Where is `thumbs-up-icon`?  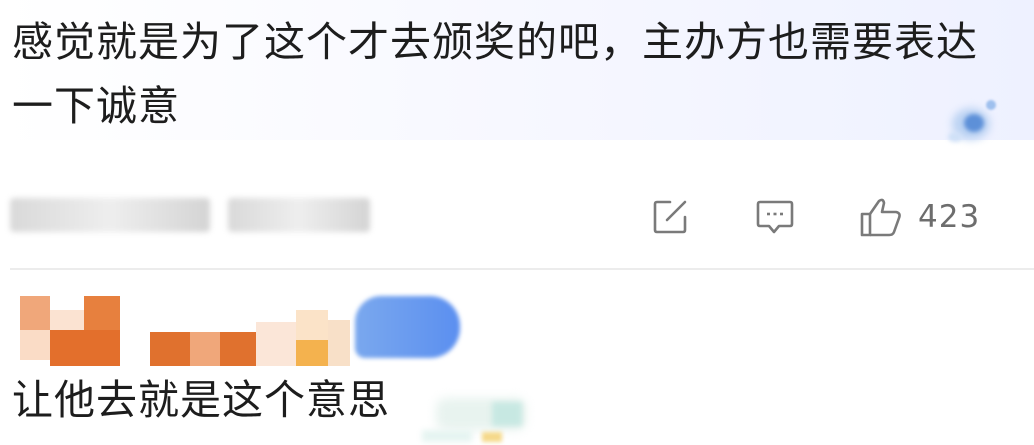 thumbs-up-icon is located at coordinates (881, 217).